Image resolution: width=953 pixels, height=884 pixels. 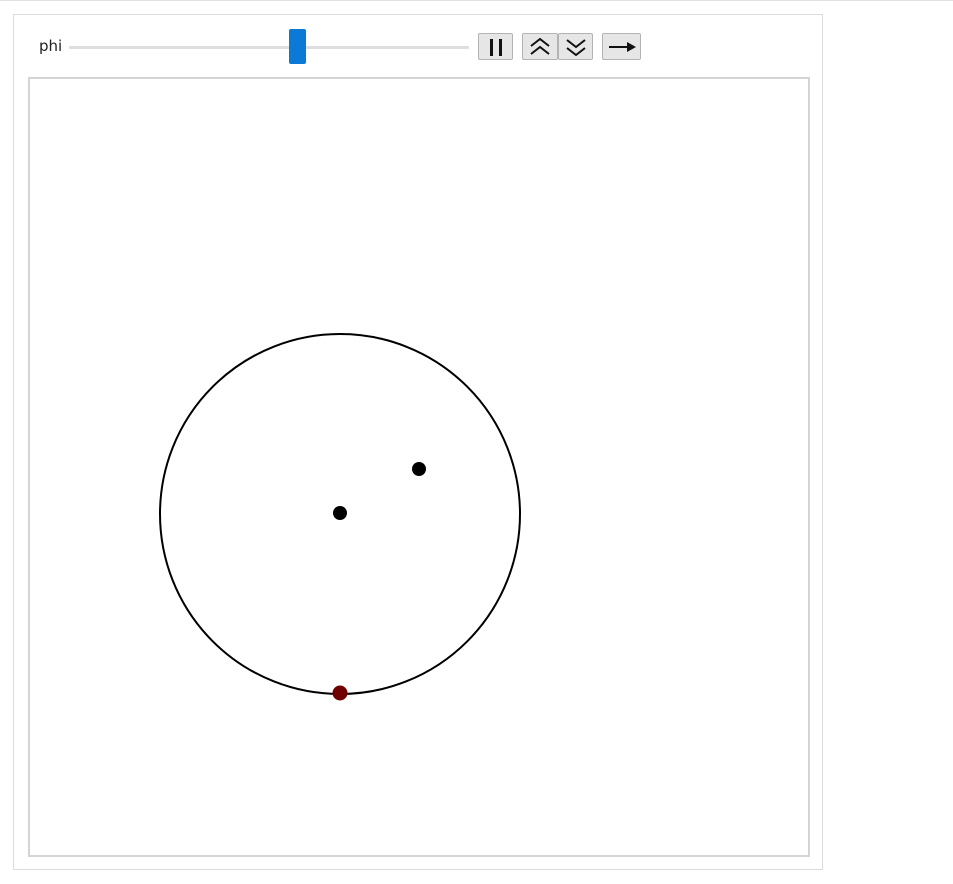 I want to click on pause-icon, so click(x=495, y=47).